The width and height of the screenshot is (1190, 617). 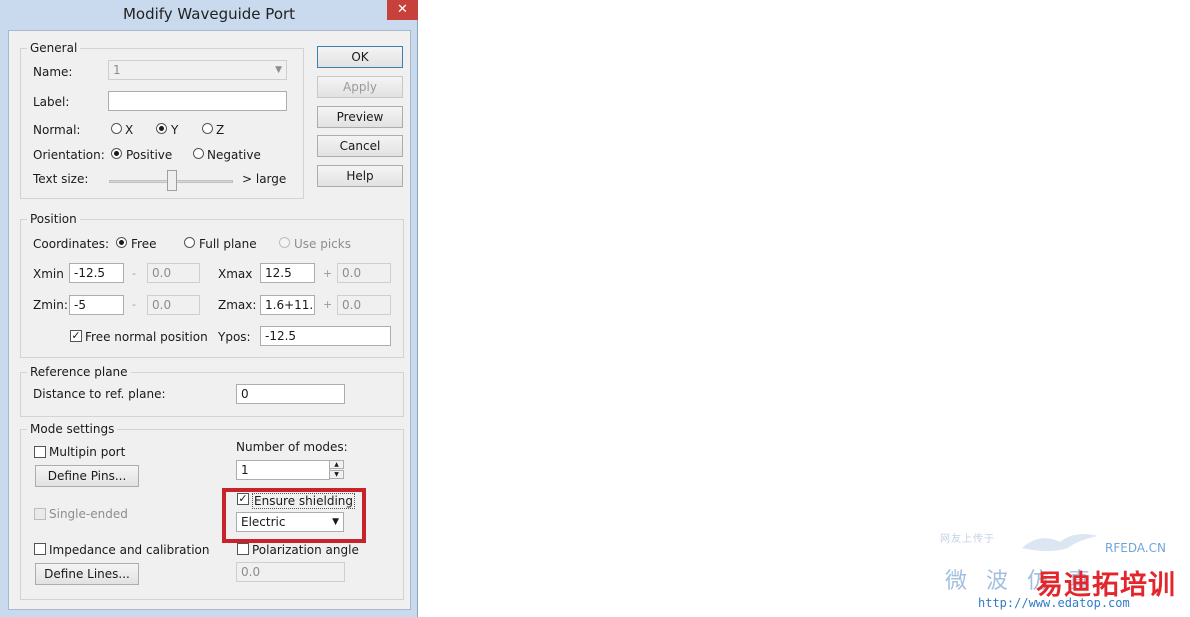 I want to click on zmin-minus: -, so click(x=134, y=304).